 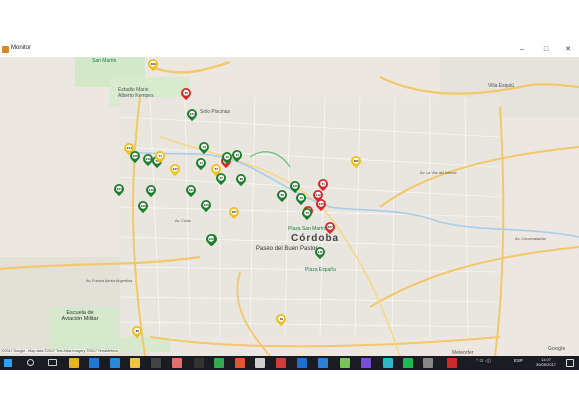 I want to click on android-icon, so click(x=345, y=363).